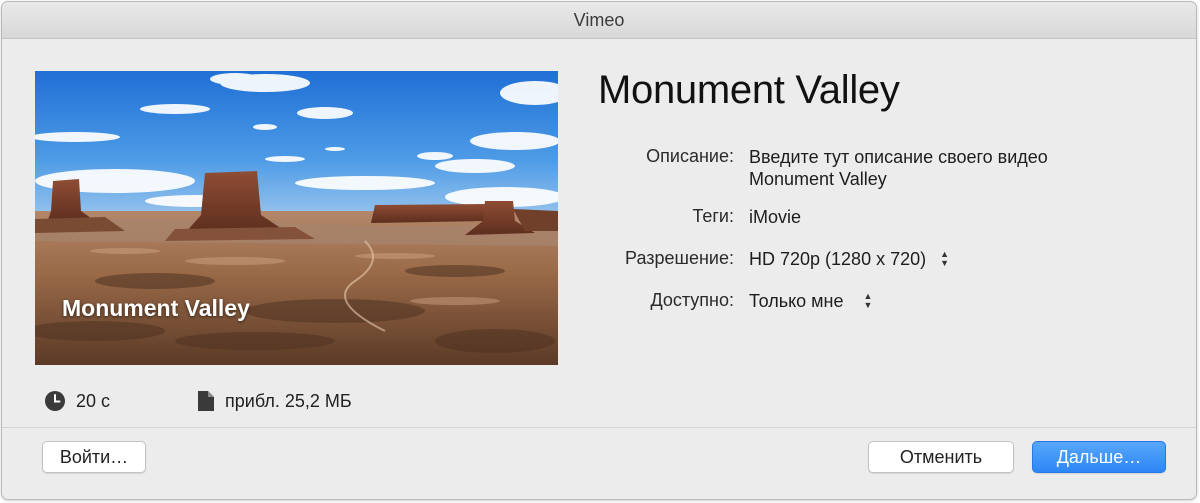  What do you see at coordinates (713, 216) in the screenshot?
I see `tags-label: Теги:` at bounding box center [713, 216].